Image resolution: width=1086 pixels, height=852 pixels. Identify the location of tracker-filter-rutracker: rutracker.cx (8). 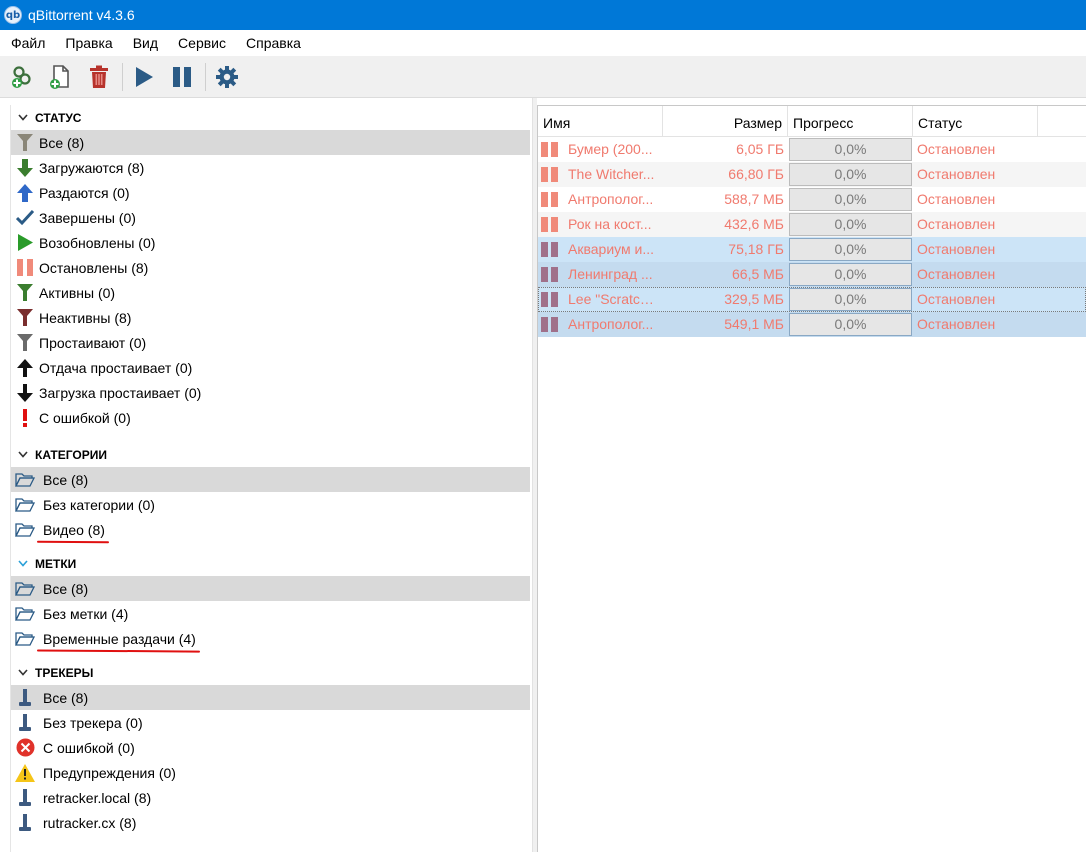
(270, 822).